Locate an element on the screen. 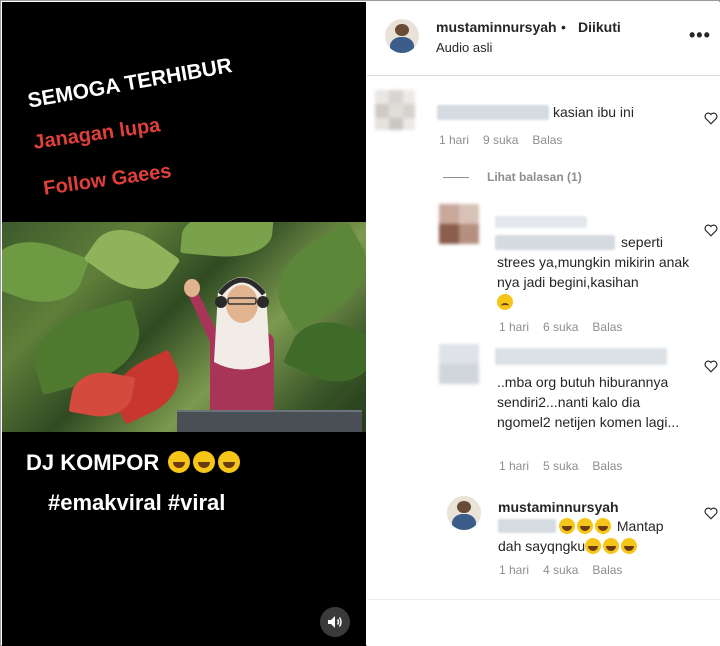 This screenshot has height=646, width=720. audio-label: Audio asli is located at coordinates (464, 47).